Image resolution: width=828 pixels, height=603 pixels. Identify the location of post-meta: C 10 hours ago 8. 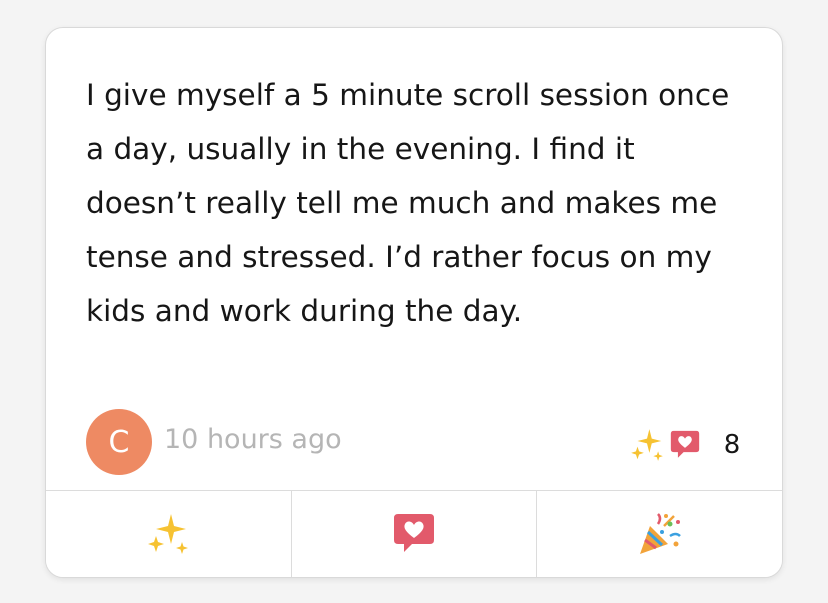
(414, 443).